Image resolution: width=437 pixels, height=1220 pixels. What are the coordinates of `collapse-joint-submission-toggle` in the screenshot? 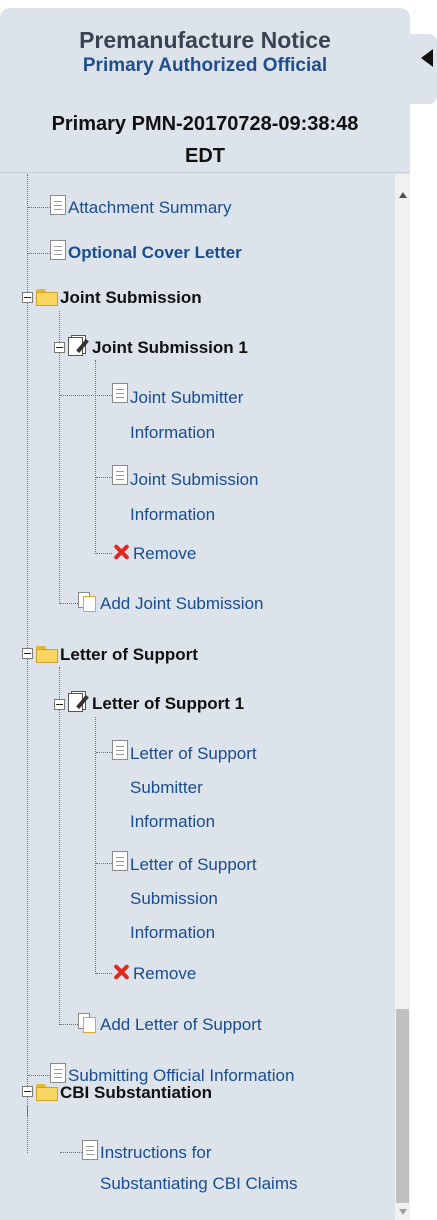 It's located at (27, 297).